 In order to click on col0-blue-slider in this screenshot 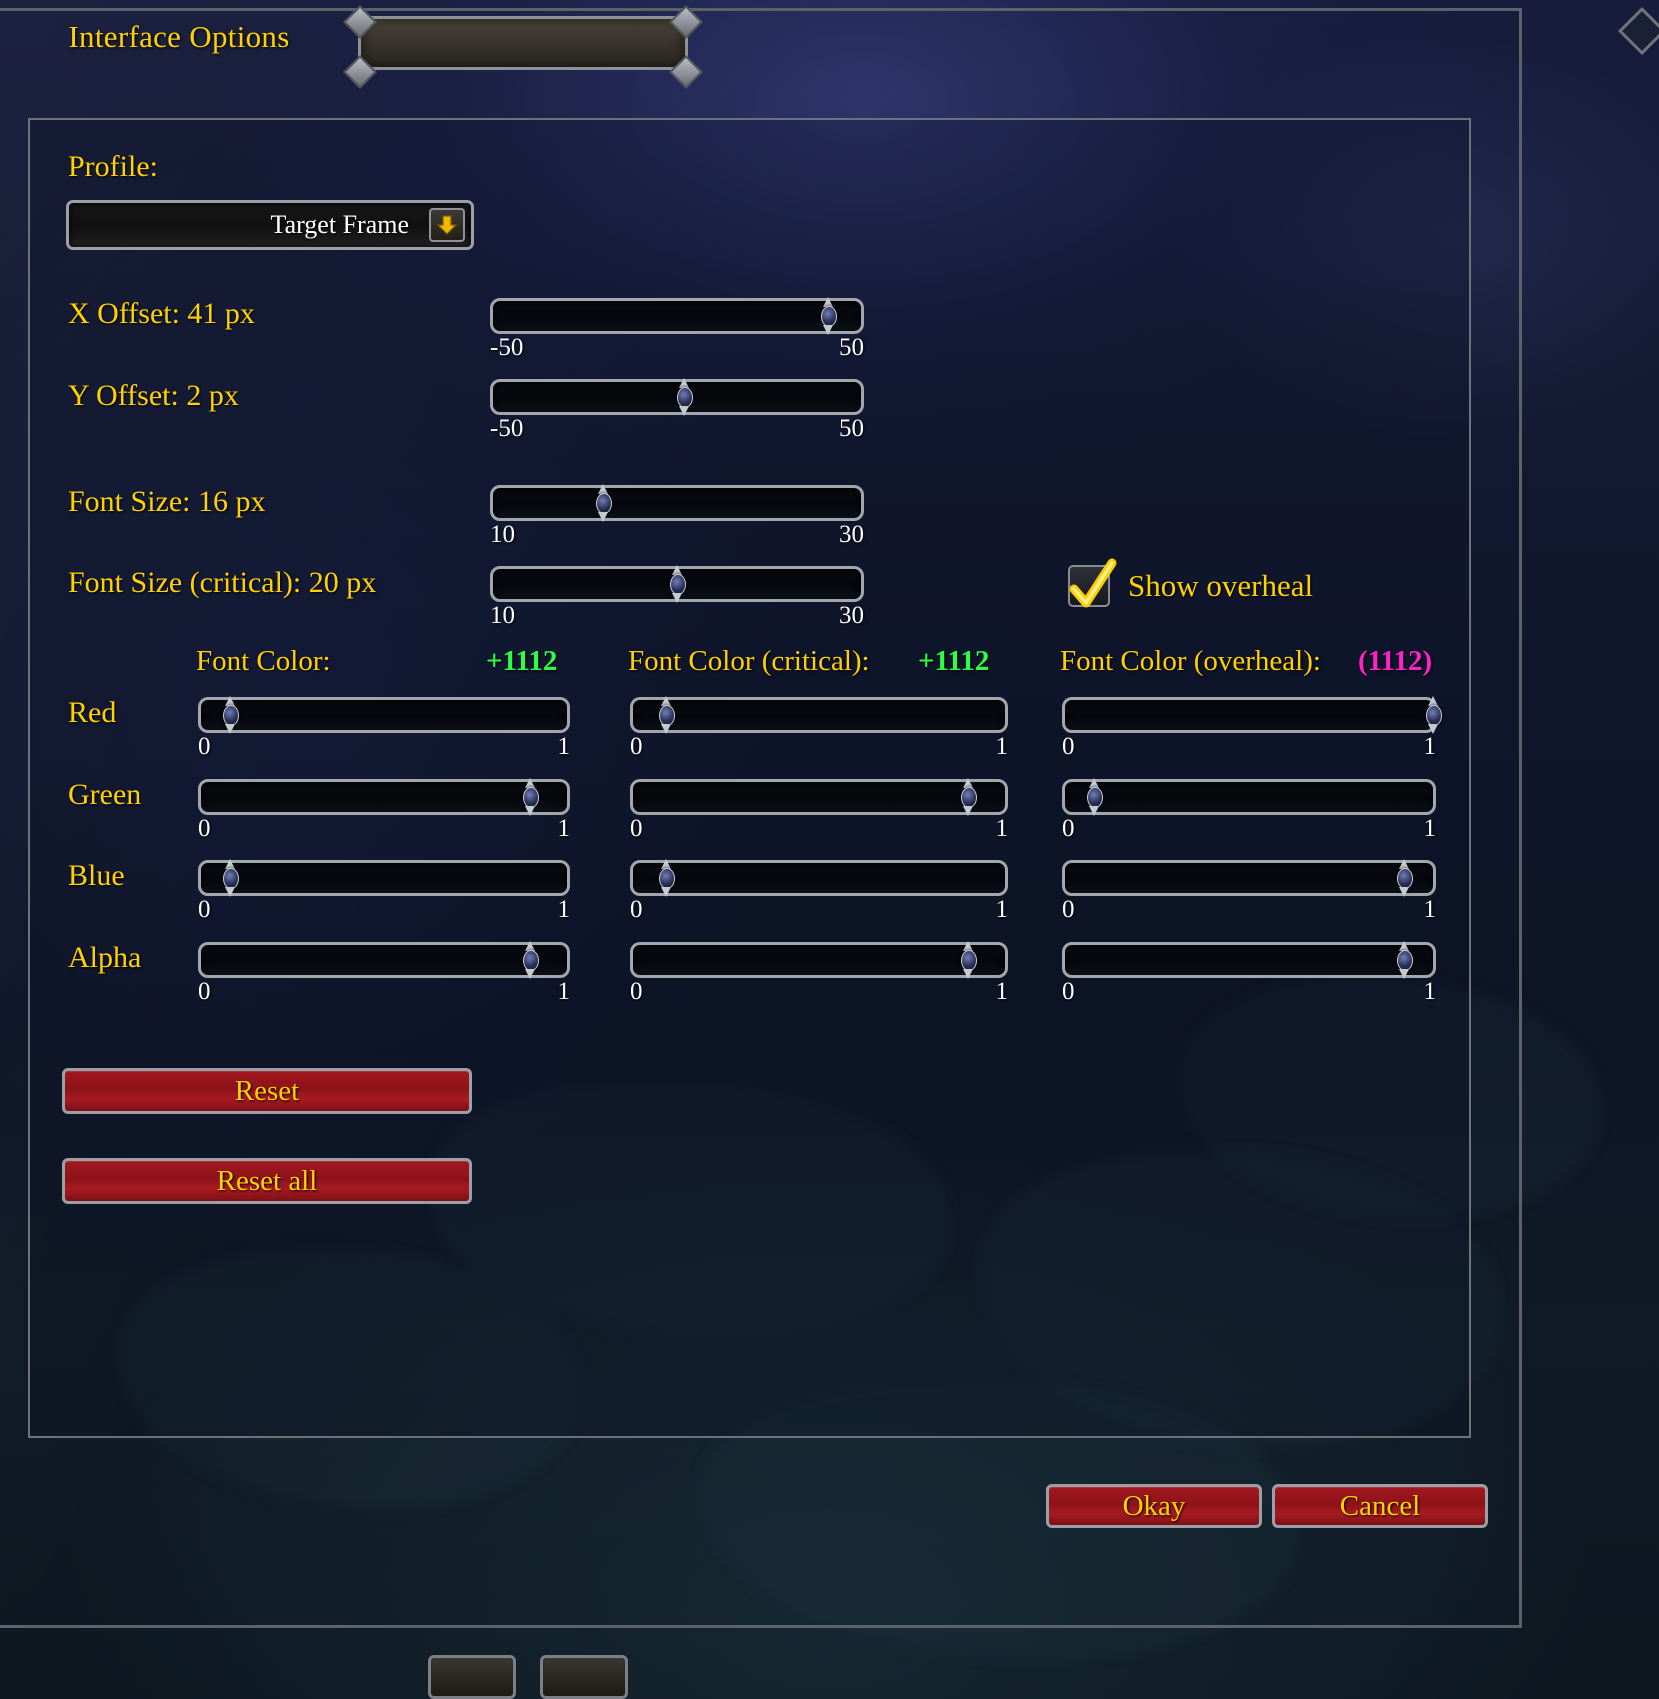, I will do `click(384, 878)`.